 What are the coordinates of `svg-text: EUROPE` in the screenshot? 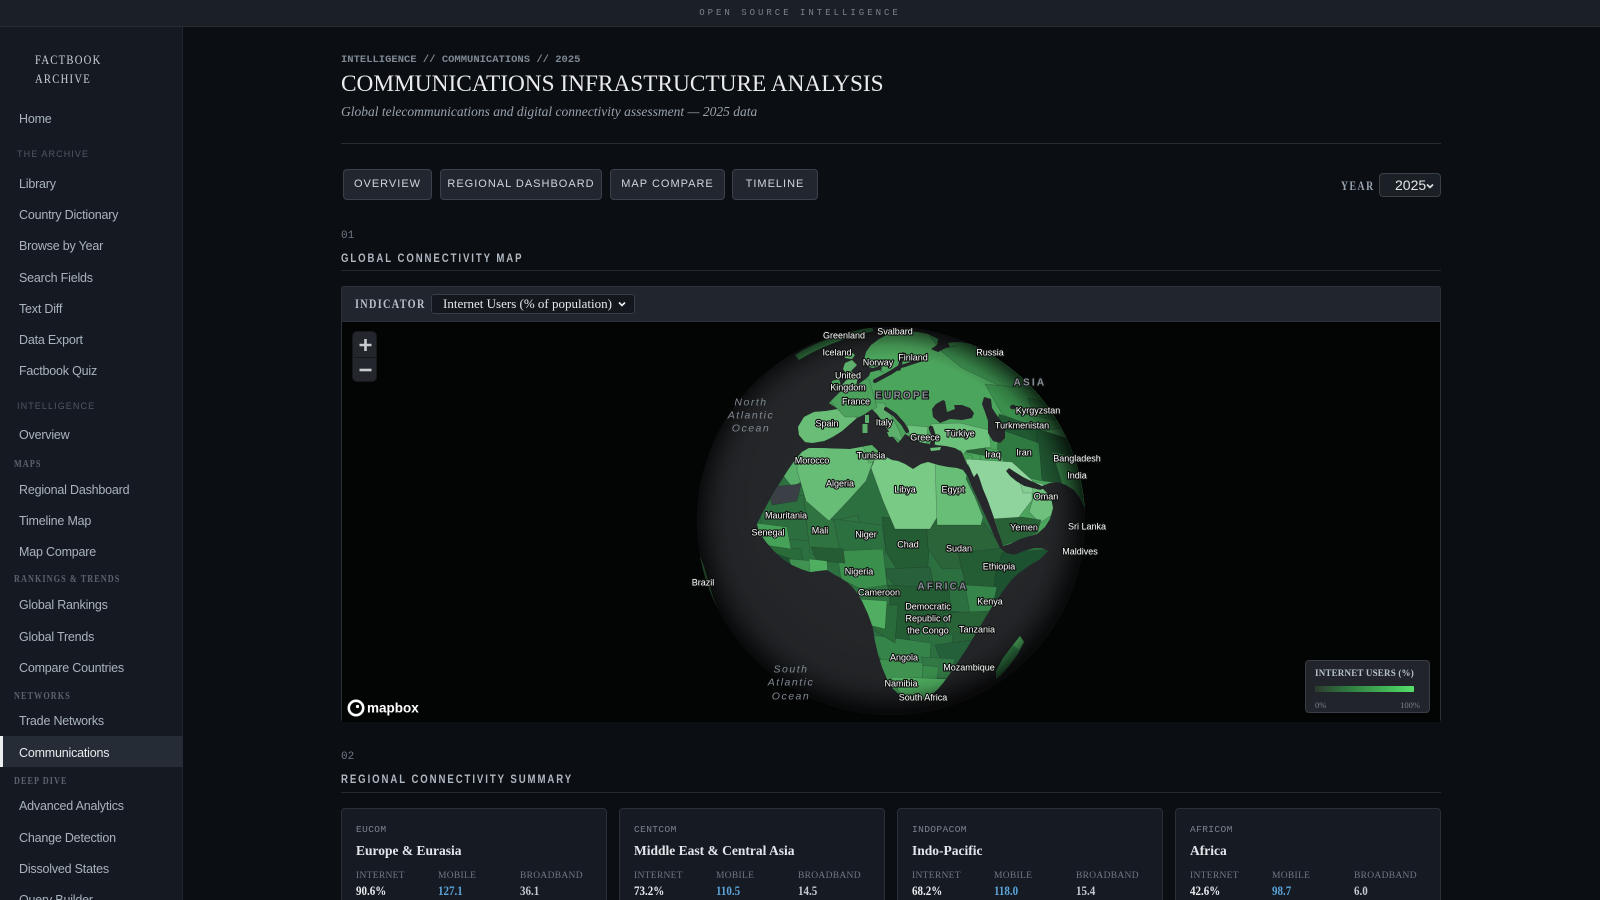 It's located at (902, 396).